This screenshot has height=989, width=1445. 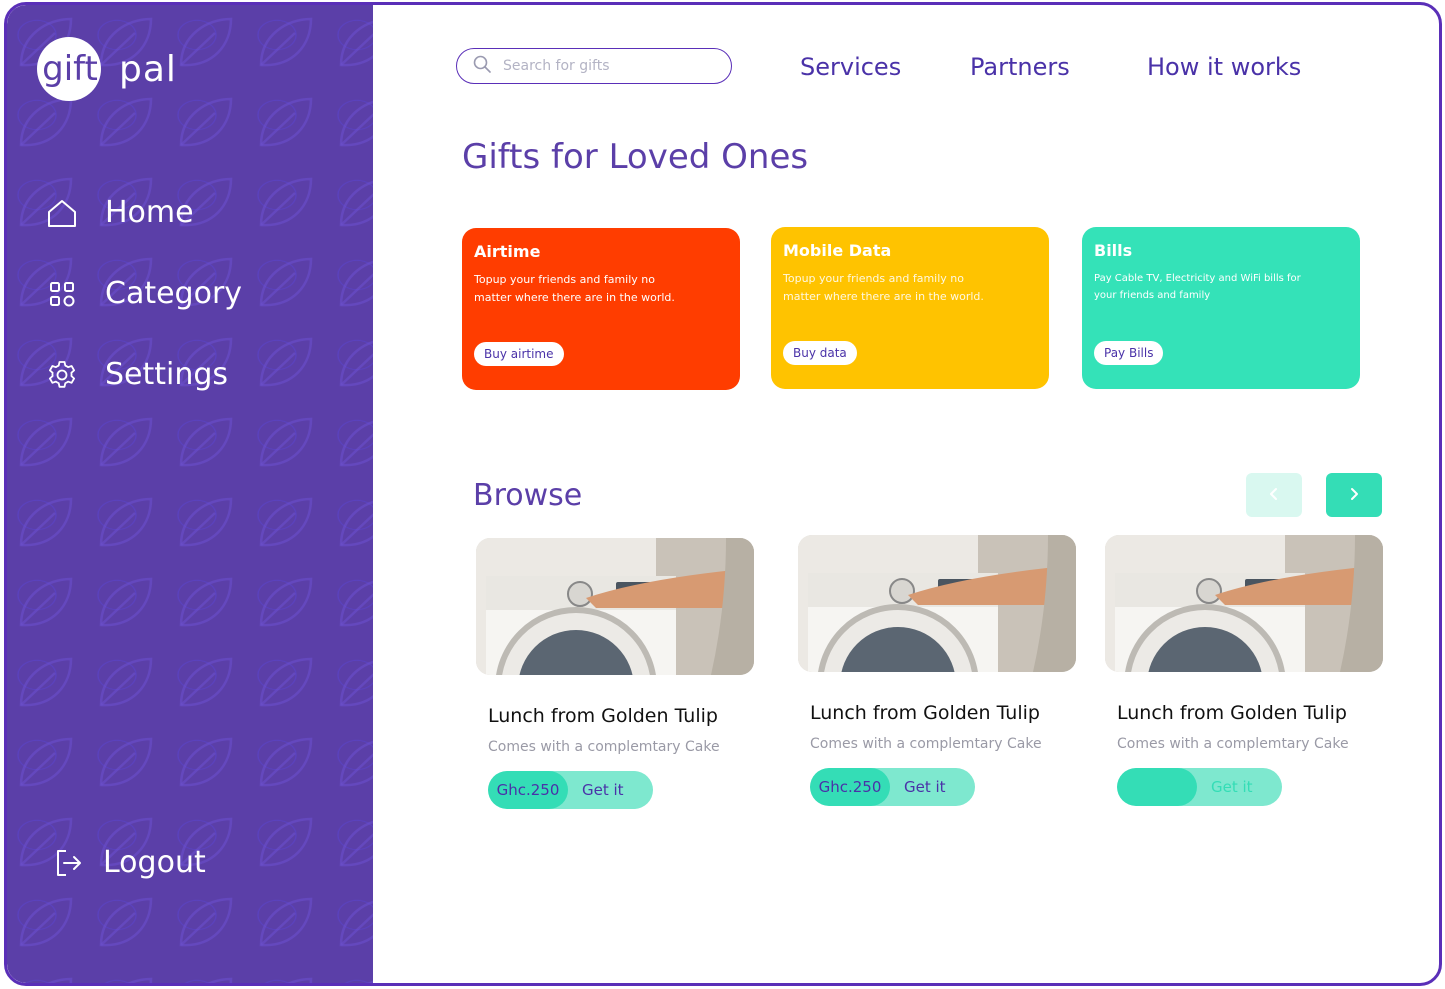 I want to click on browse-heading: Browse, so click(x=528, y=495).